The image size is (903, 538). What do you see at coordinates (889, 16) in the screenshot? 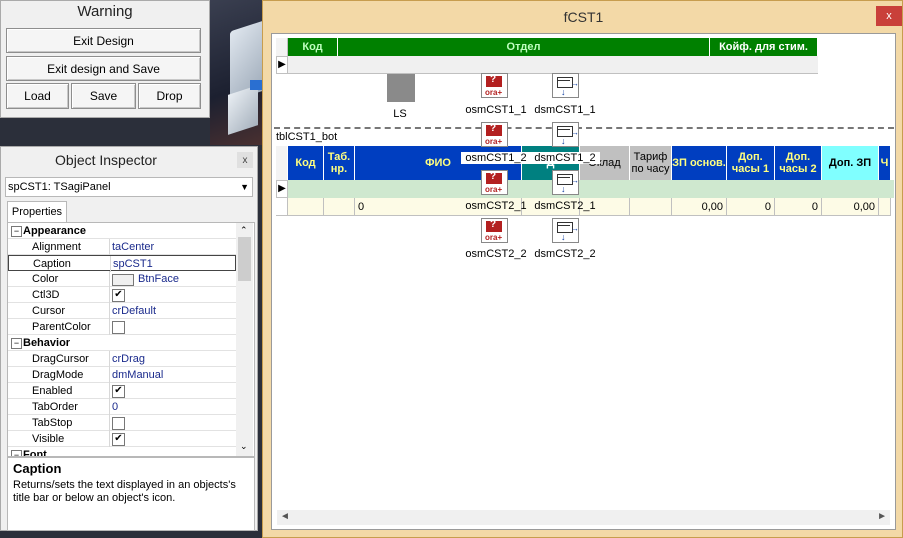
I see `form-close-button: x` at bounding box center [889, 16].